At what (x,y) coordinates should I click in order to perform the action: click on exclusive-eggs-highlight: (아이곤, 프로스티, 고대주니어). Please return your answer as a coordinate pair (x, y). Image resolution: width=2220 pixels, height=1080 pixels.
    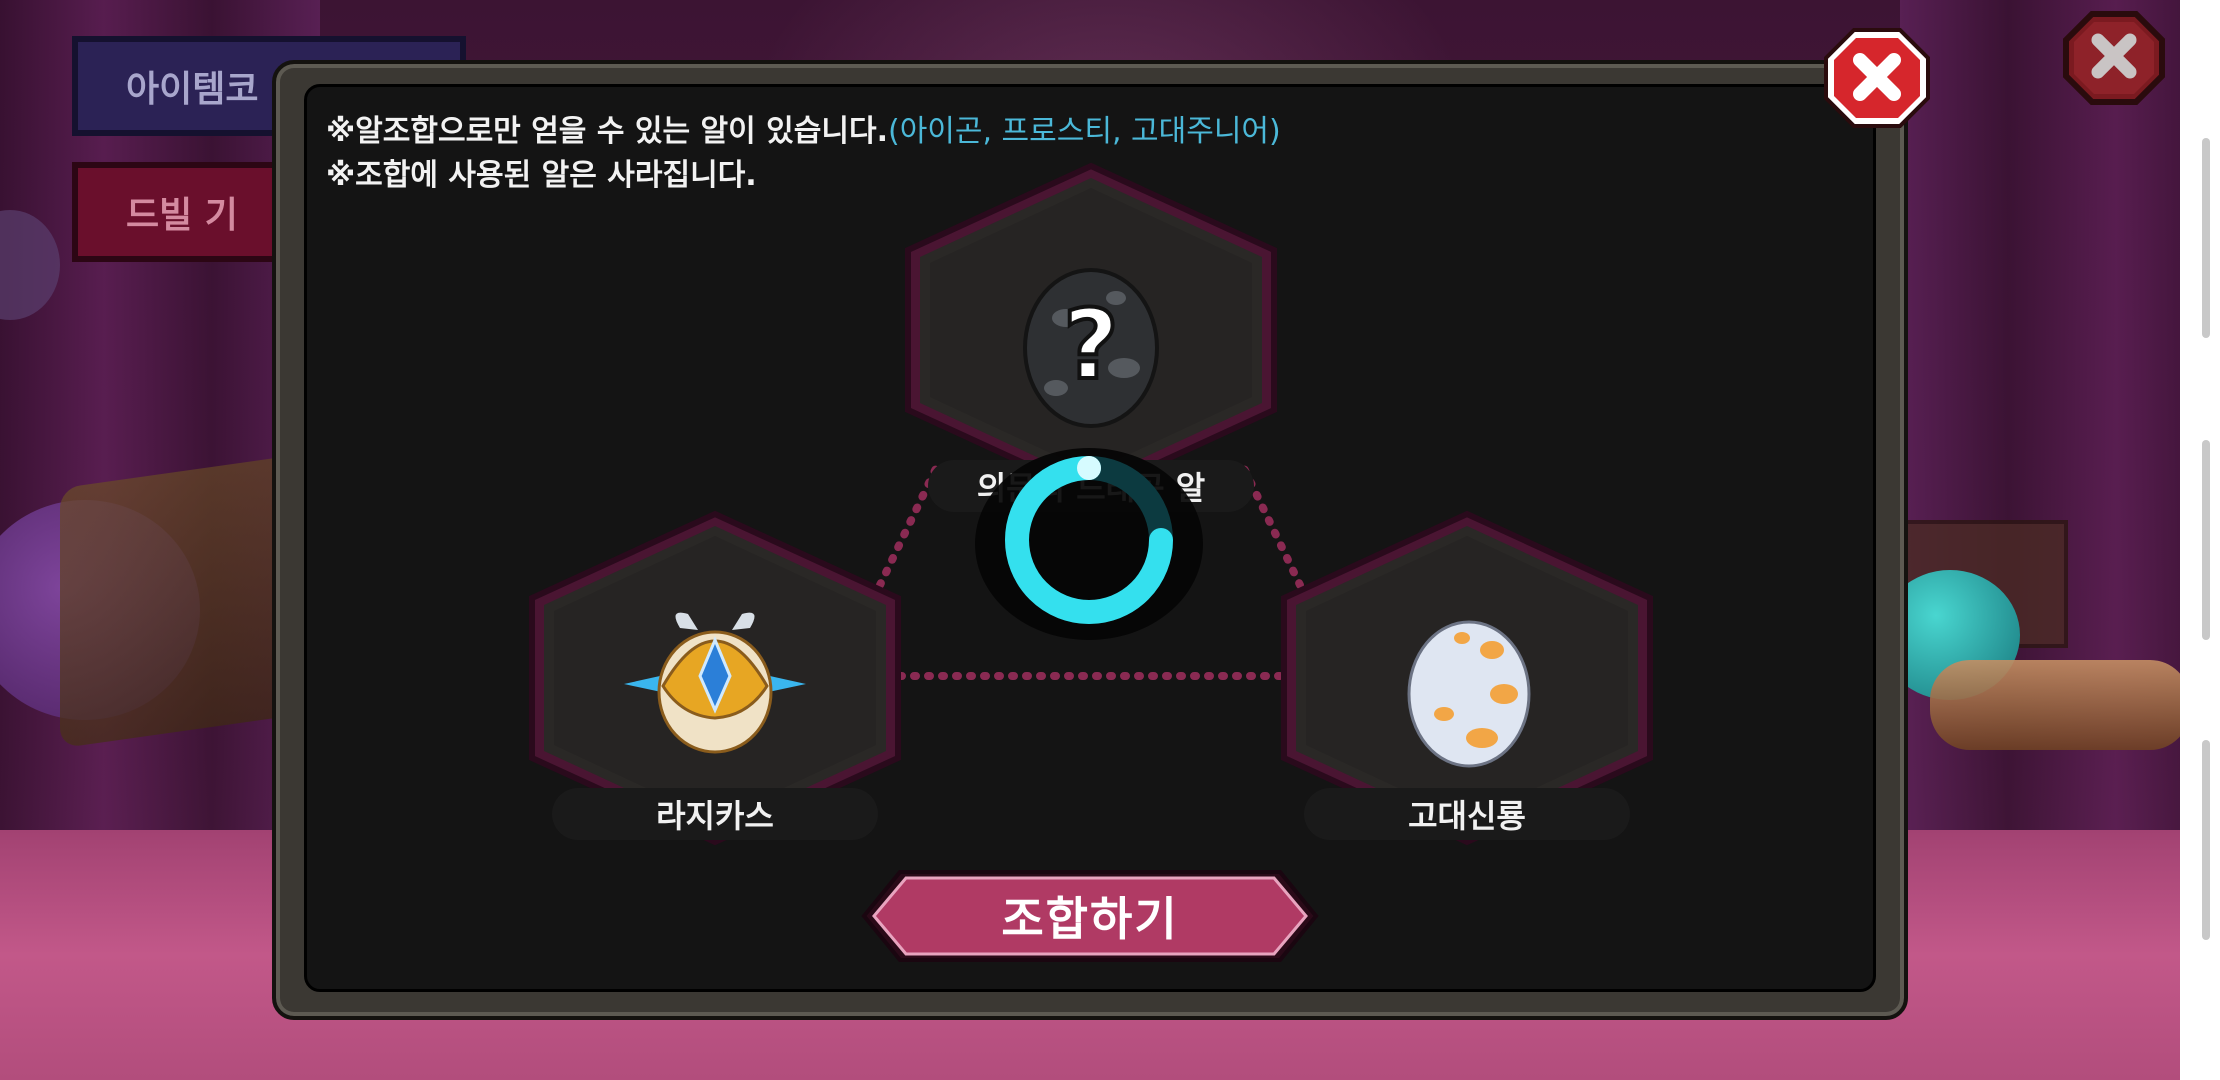
    Looking at the image, I should click on (1084, 131).